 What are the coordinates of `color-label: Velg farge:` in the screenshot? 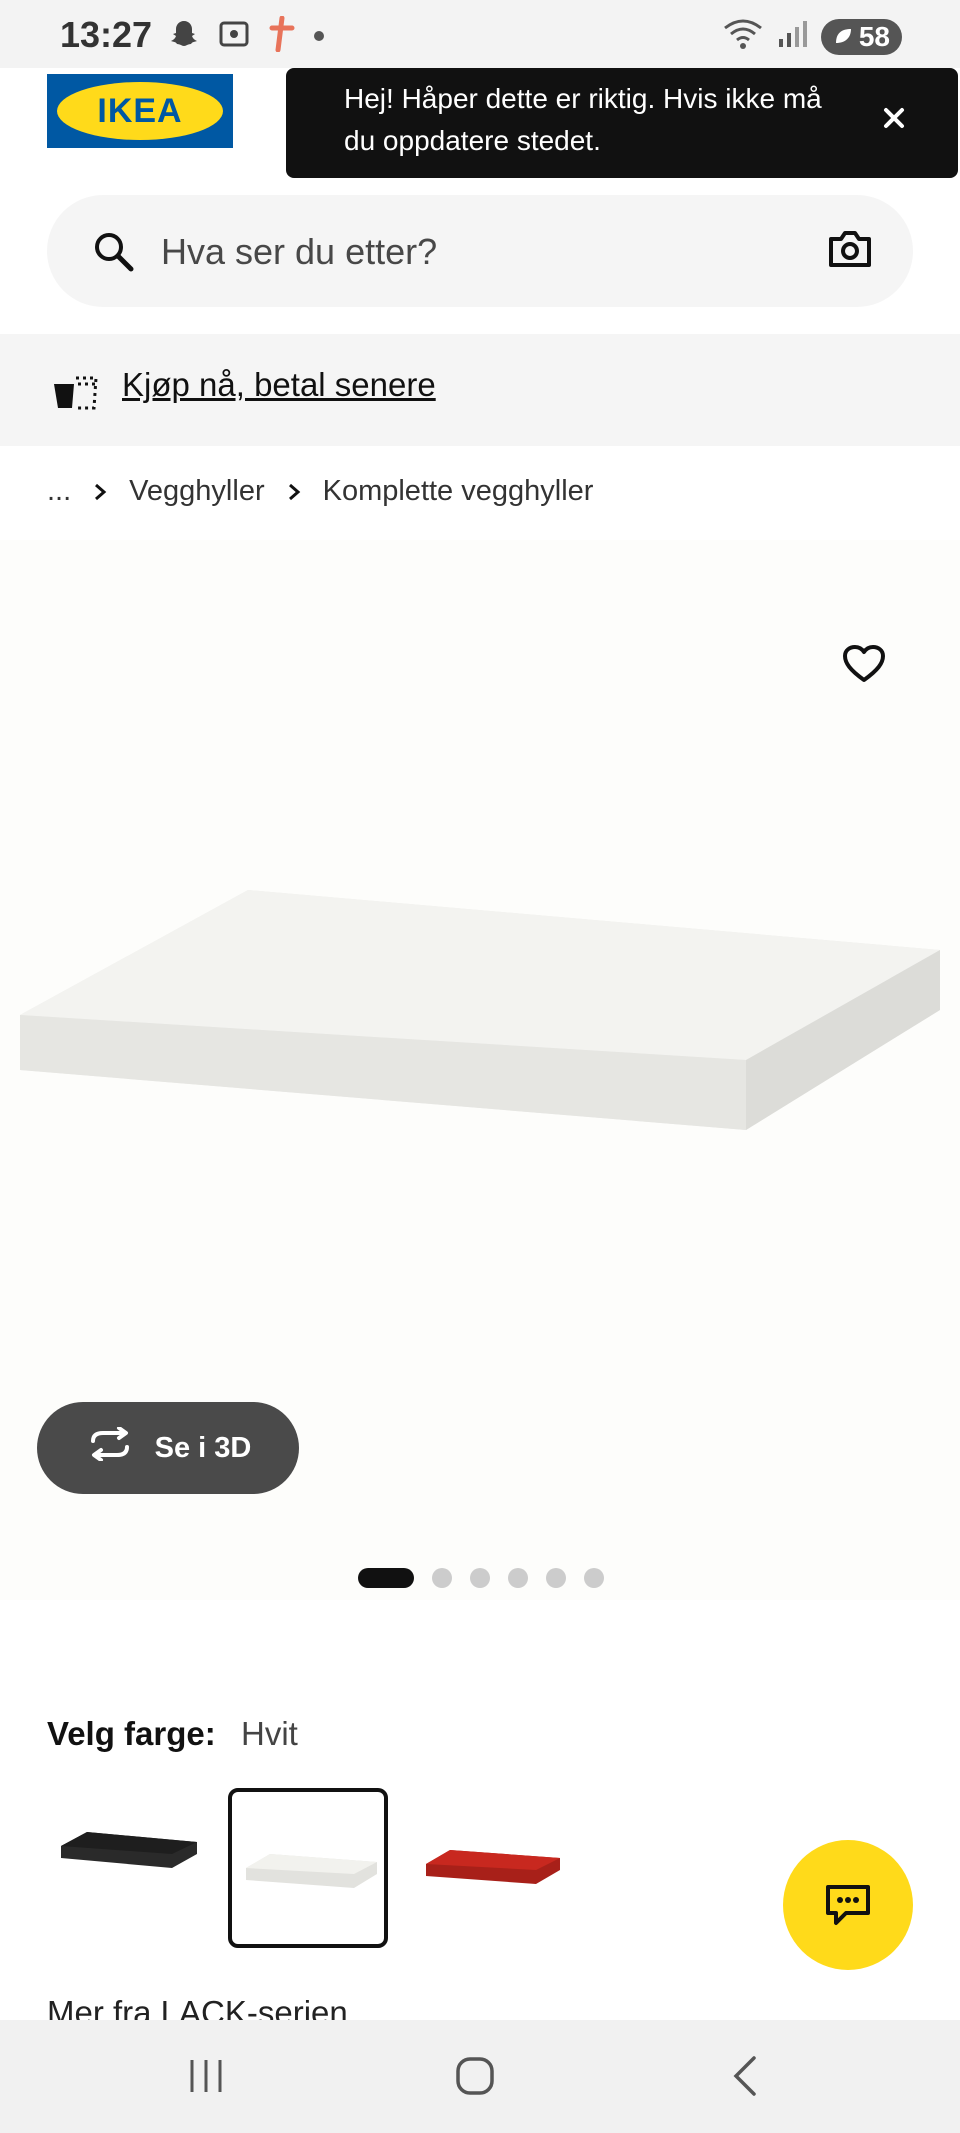 It's located at (131, 1733).